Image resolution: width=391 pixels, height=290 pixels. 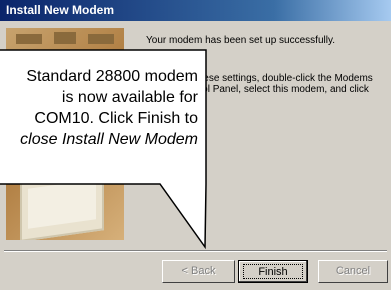 What do you see at coordinates (60, 10) in the screenshot?
I see `window-title: Install New Modem` at bounding box center [60, 10].